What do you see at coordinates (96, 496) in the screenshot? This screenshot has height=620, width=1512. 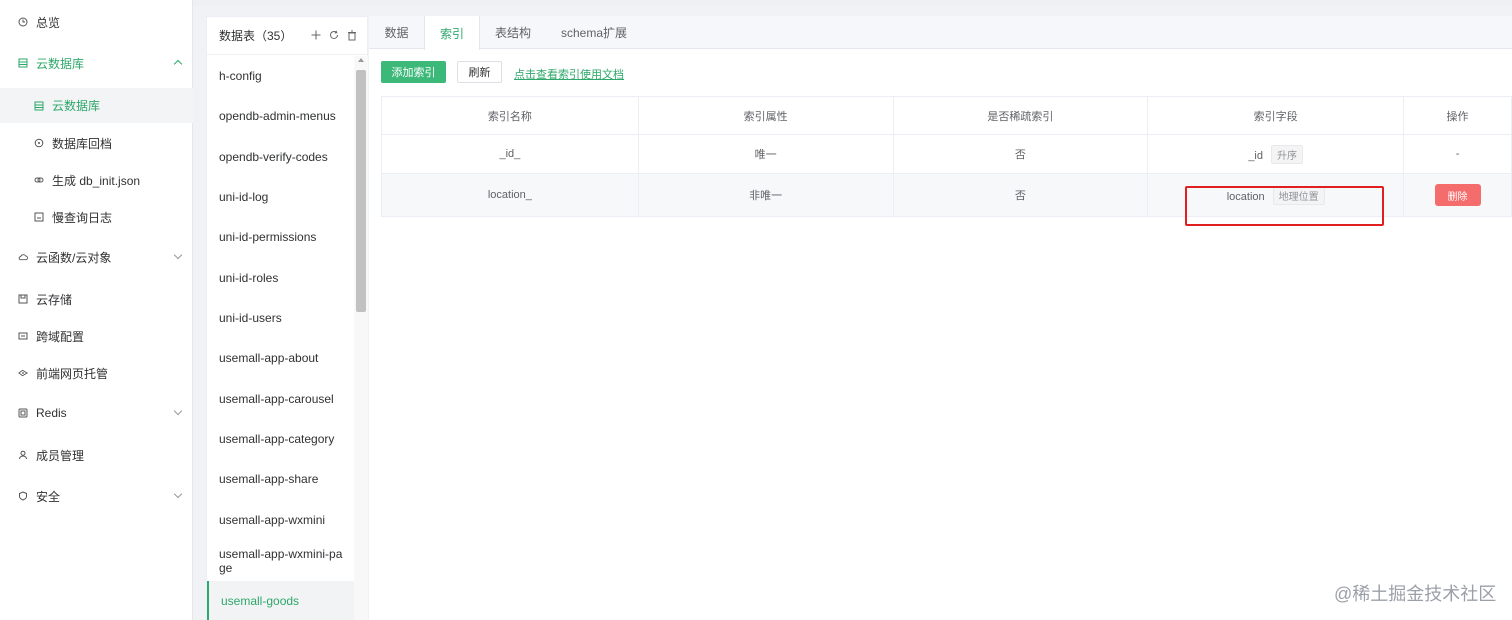 I see `nav-item-security: 安全` at bounding box center [96, 496].